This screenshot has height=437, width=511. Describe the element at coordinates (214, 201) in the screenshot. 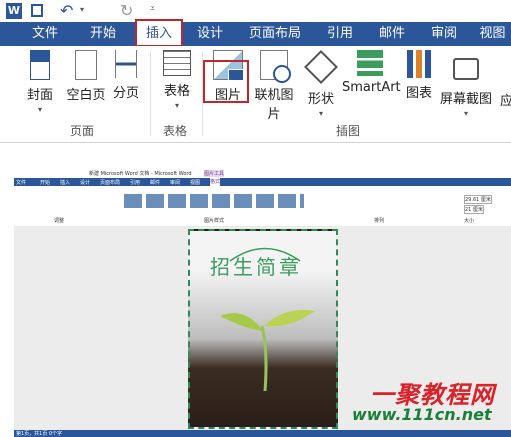

I see `picture-styles-gallery` at that location.